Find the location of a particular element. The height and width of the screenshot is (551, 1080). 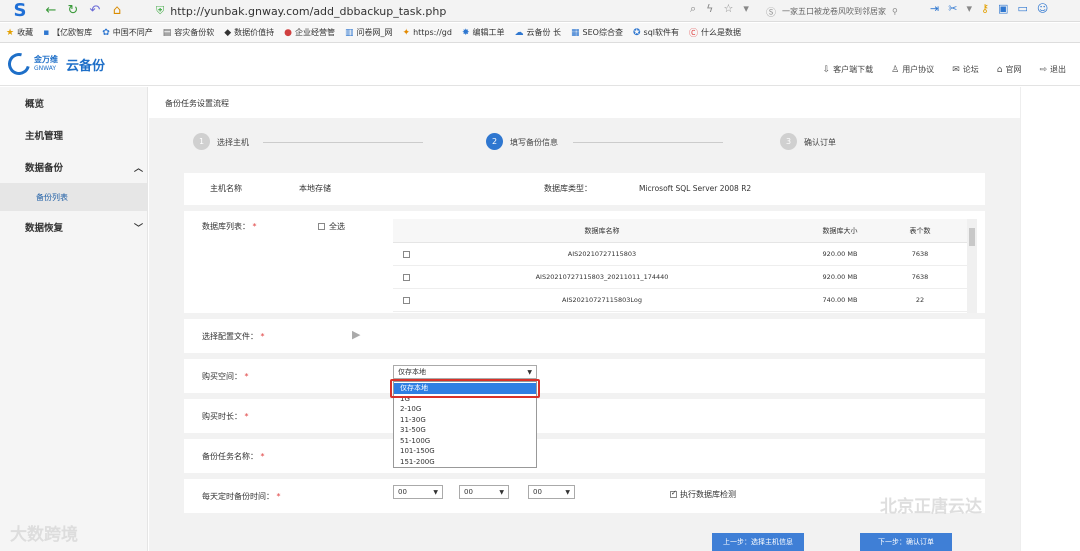

window-icon: ▭ is located at coordinates (1022, 8).